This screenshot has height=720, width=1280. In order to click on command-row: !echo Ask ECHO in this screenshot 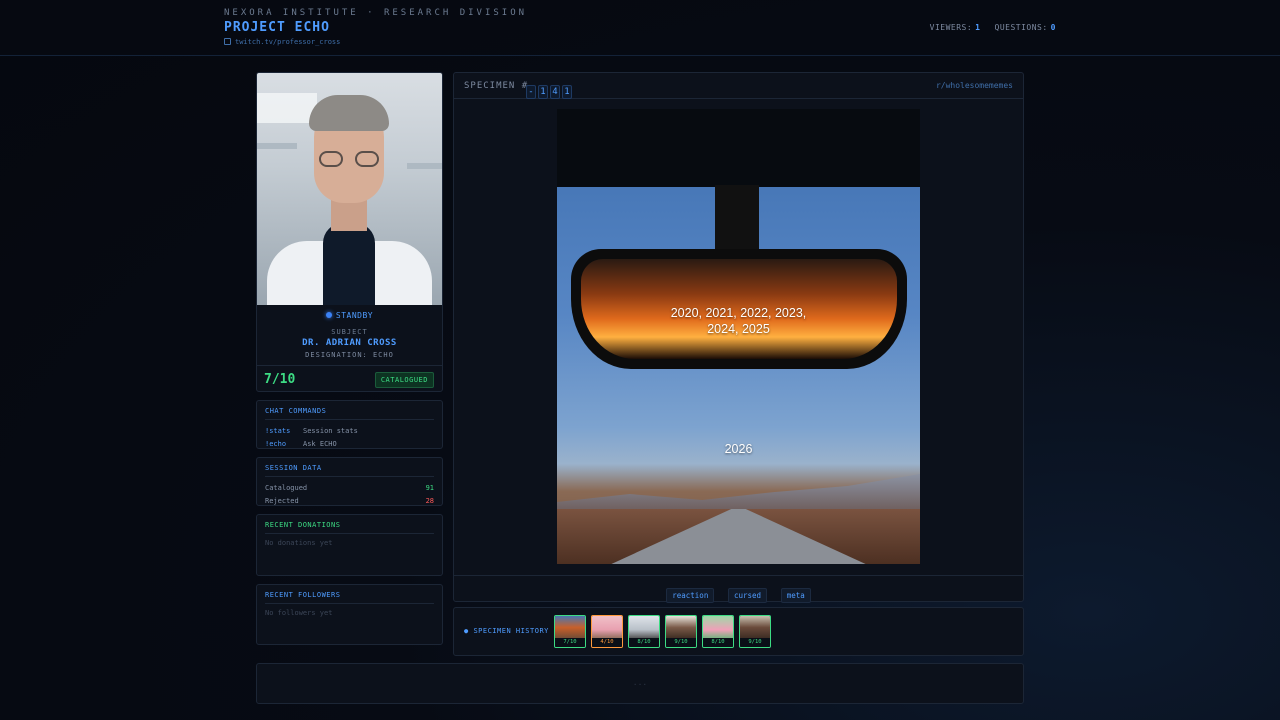, I will do `click(349, 444)`.